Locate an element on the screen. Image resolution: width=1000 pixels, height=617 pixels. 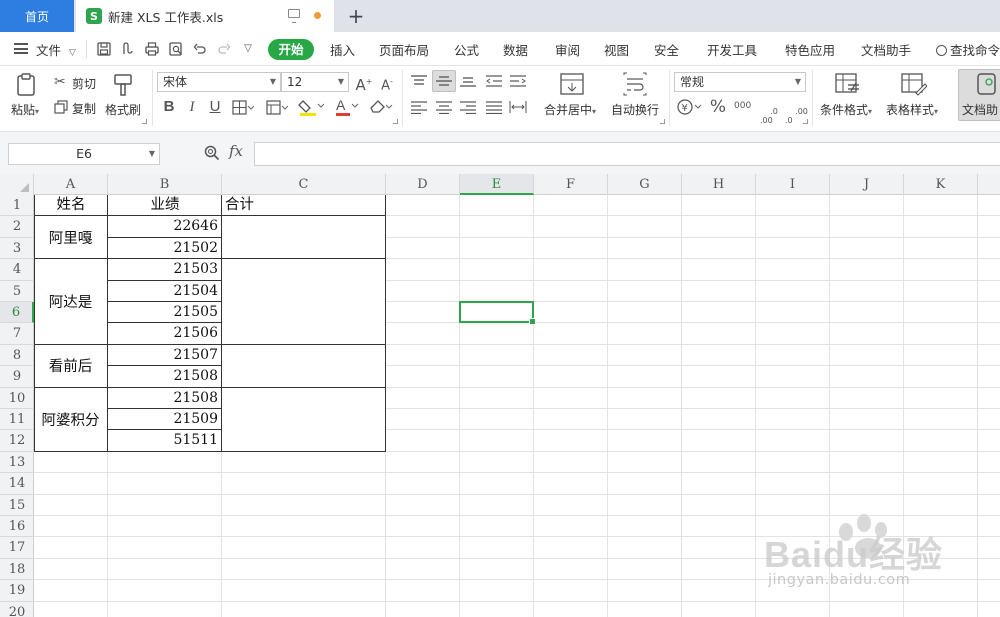
formula-input is located at coordinates (627, 154).